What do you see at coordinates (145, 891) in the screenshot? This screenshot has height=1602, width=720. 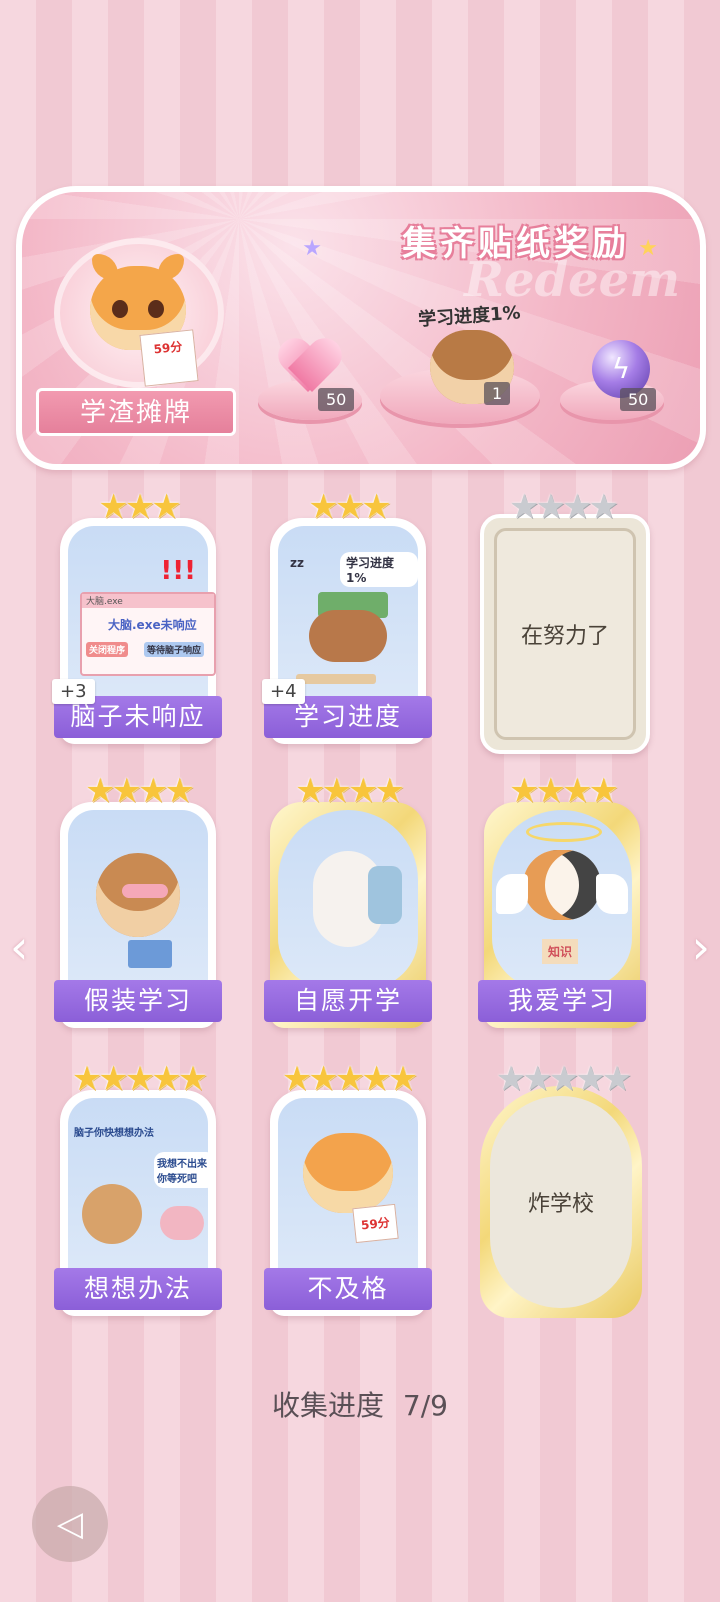 I see `sleep-mask-icon` at bounding box center [145, 891].